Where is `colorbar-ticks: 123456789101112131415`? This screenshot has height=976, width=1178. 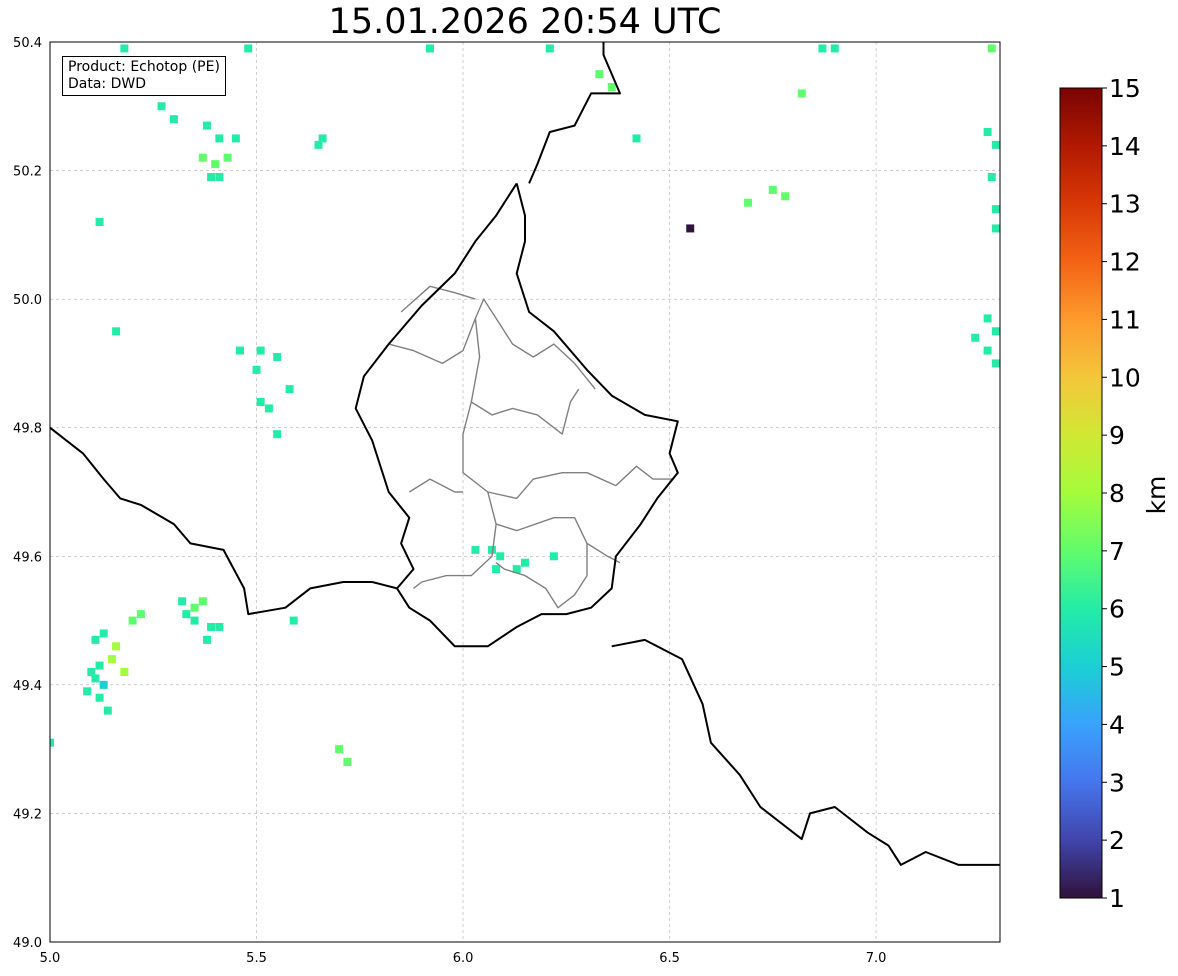 colorbar-ticks: 123456789101112131415 is located at coordinates (1121, 493).